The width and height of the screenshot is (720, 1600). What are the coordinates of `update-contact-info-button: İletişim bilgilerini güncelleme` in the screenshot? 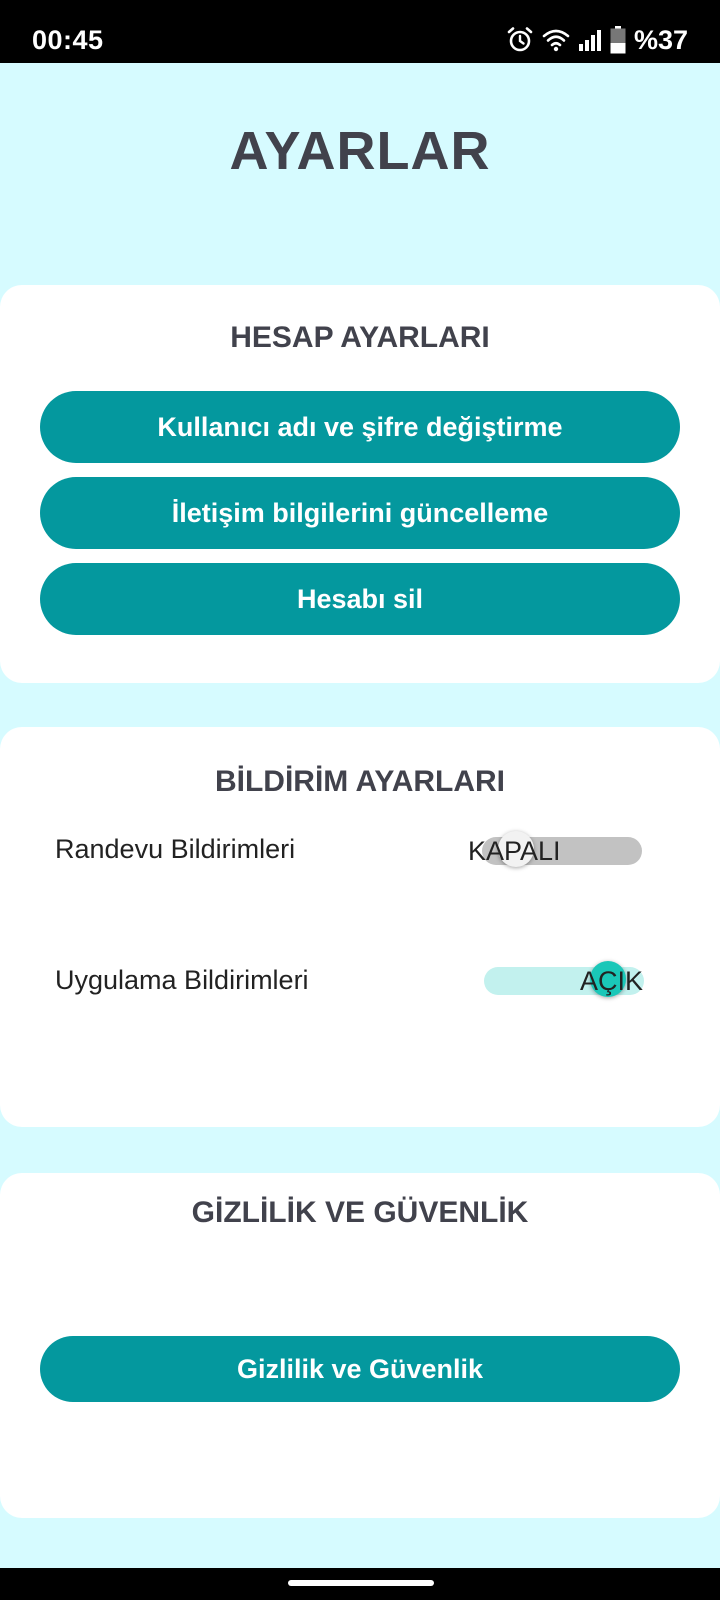 It's located at (360, 513).